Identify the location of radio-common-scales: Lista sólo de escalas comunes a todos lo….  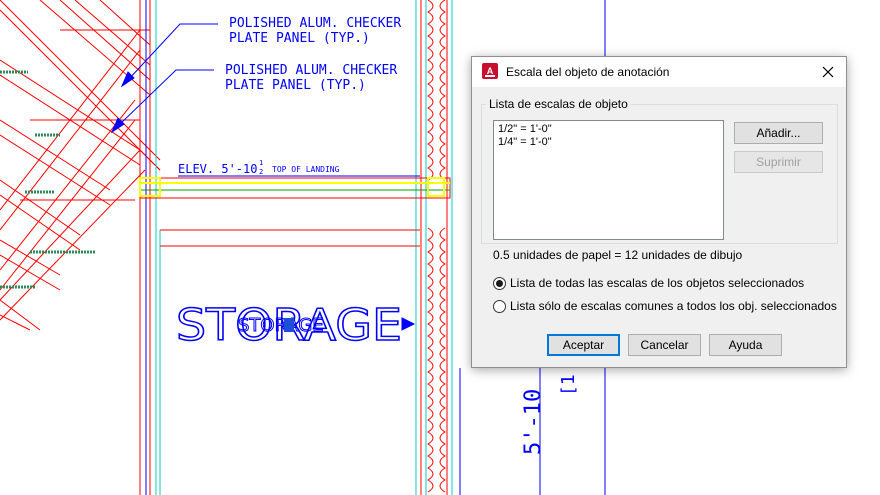
(665, 306).